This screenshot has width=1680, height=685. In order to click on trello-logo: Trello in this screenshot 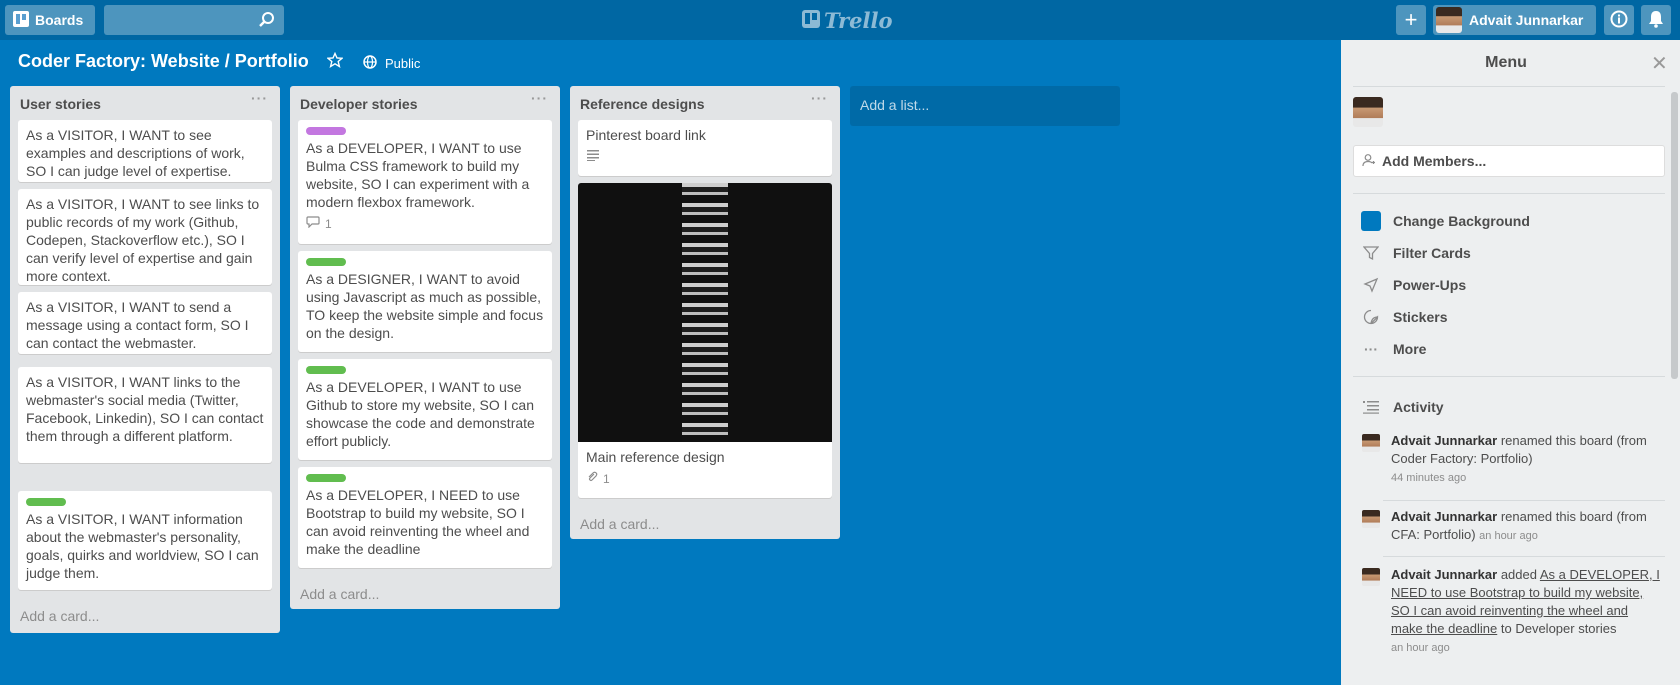, I will do `click(847, 20)`.